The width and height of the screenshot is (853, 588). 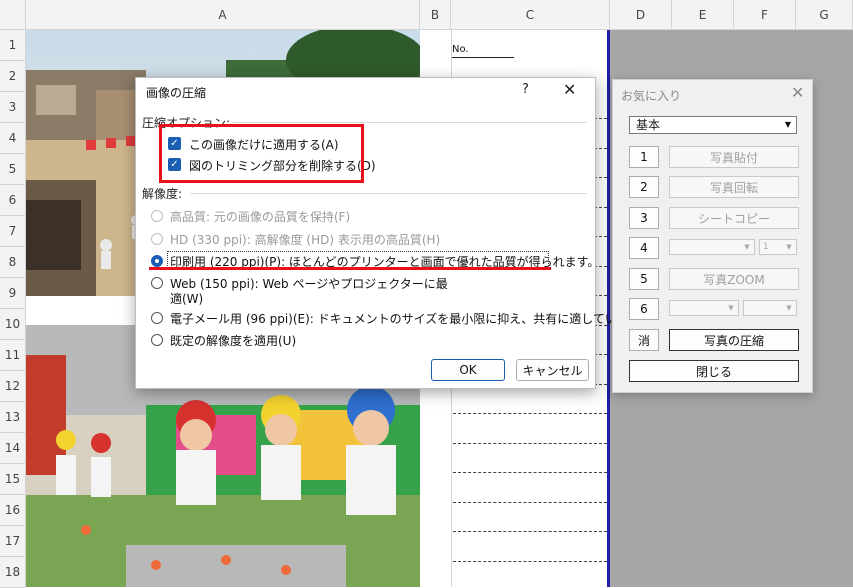 What do you see at coordinates (644, 157) in the screenshot?
I see `slot-1-button: 1` at bounding box center [644, 157].